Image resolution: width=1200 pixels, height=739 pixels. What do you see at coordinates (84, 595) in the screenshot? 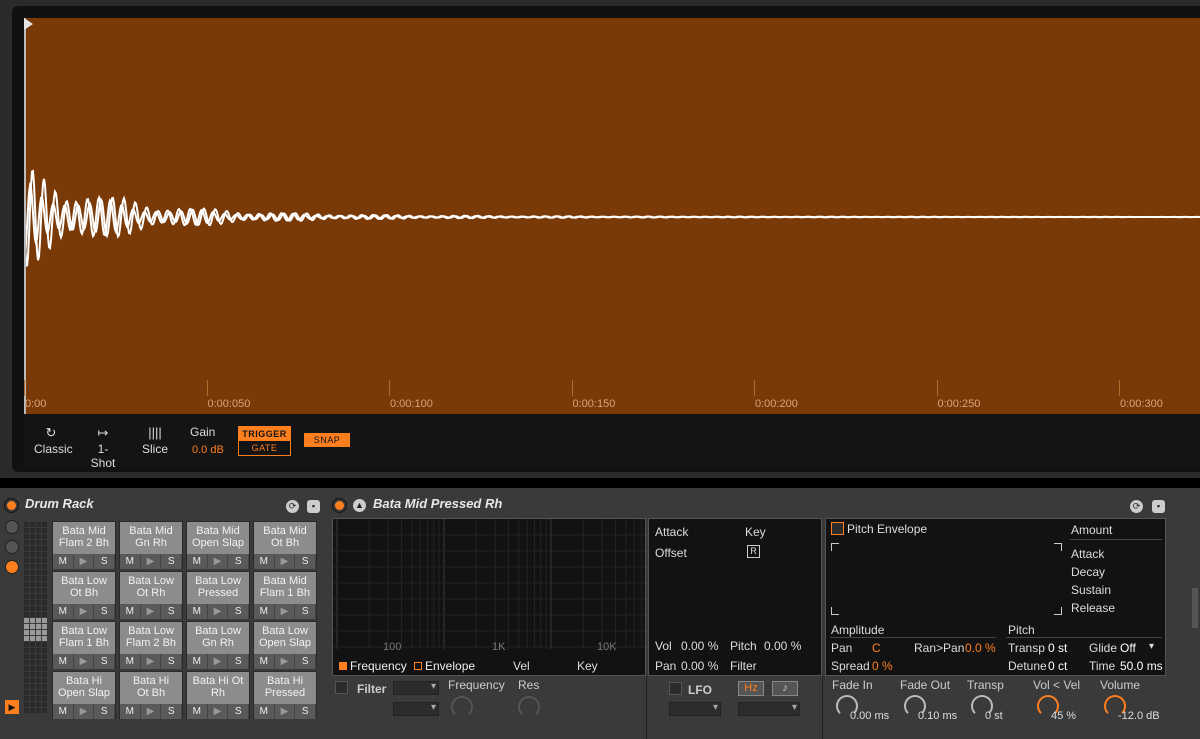
I see `drum-pad: Bata Low Ot Bh M ▶ S` at bounding box center [84, 595].